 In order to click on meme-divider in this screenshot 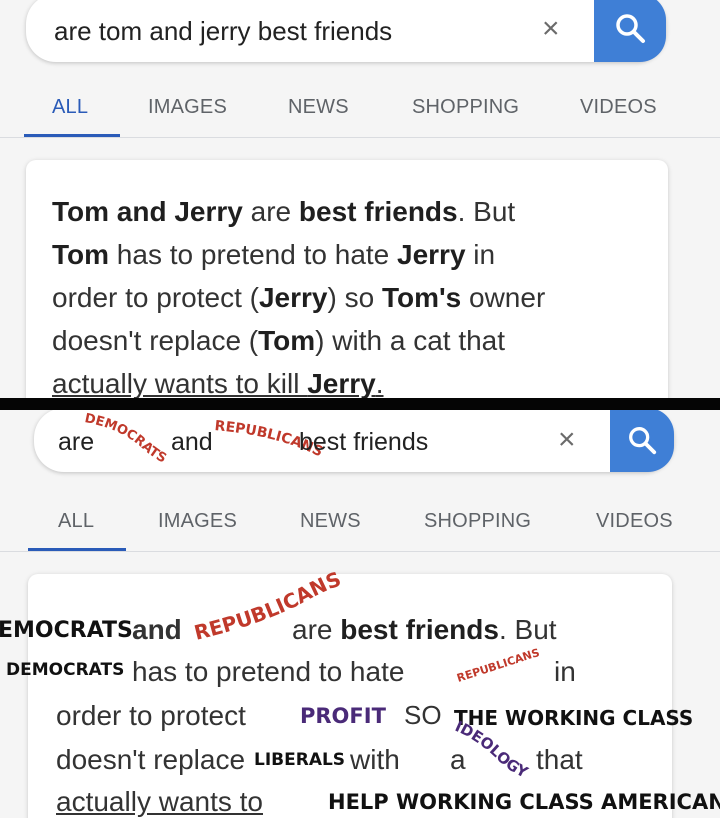, I will do `click(360, 404)`.